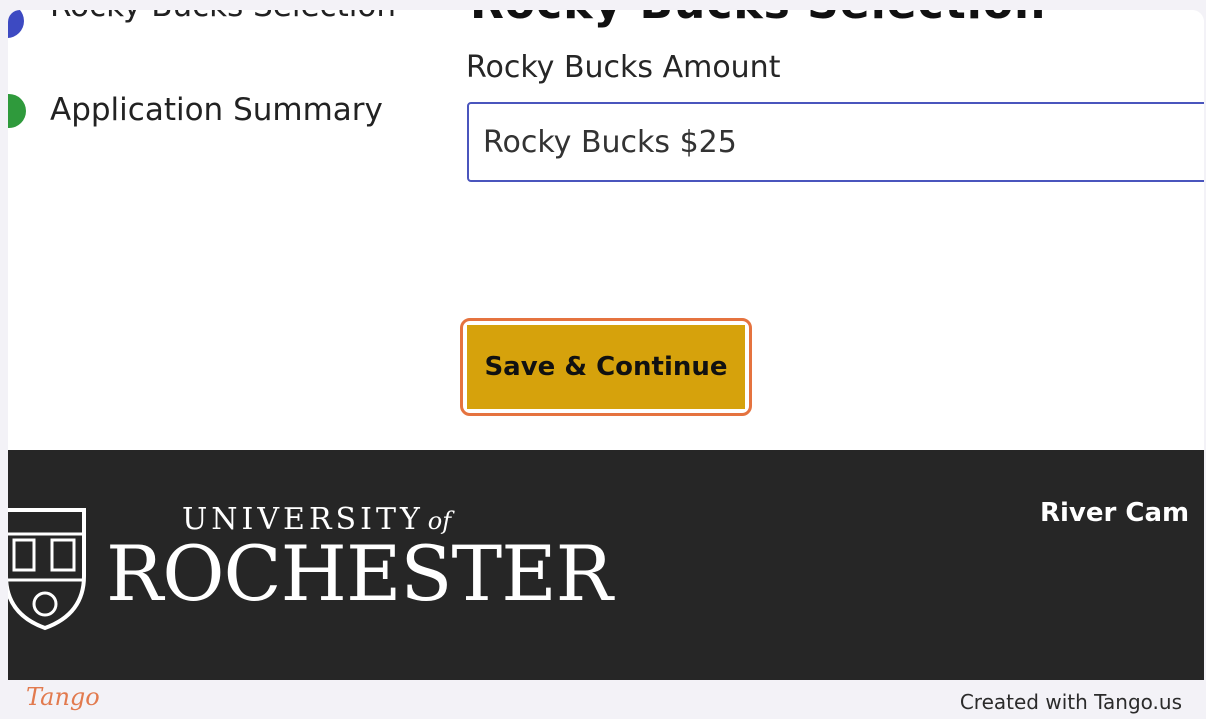 Image resolution: width=1206 pixels, height=719 pixels. I want to click on logo-rochester-text: ROCHESTER, so click(359, 573).